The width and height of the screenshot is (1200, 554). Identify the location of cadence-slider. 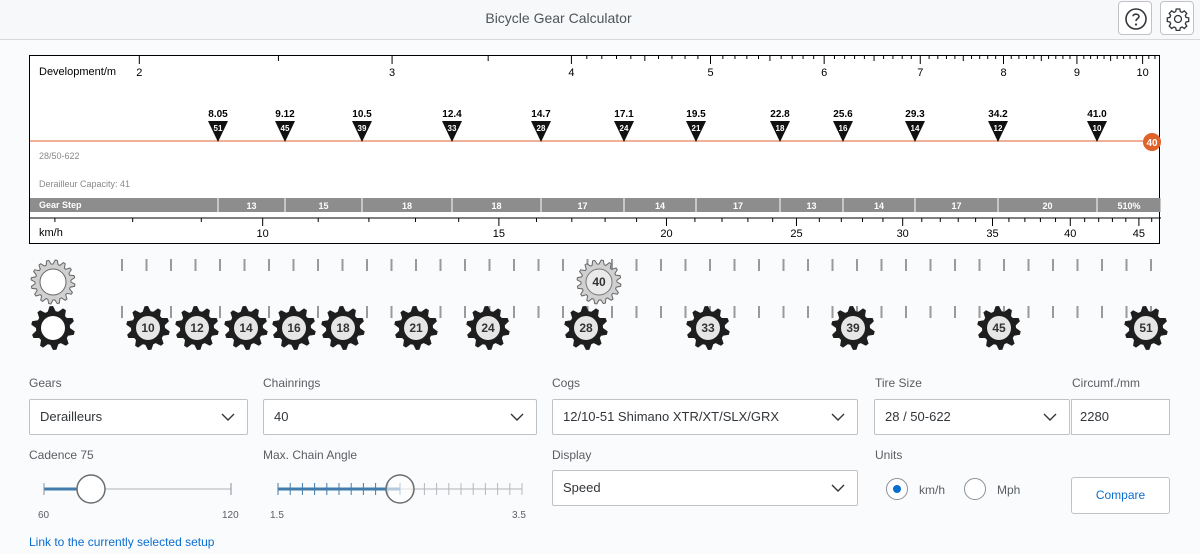
(139, 490).